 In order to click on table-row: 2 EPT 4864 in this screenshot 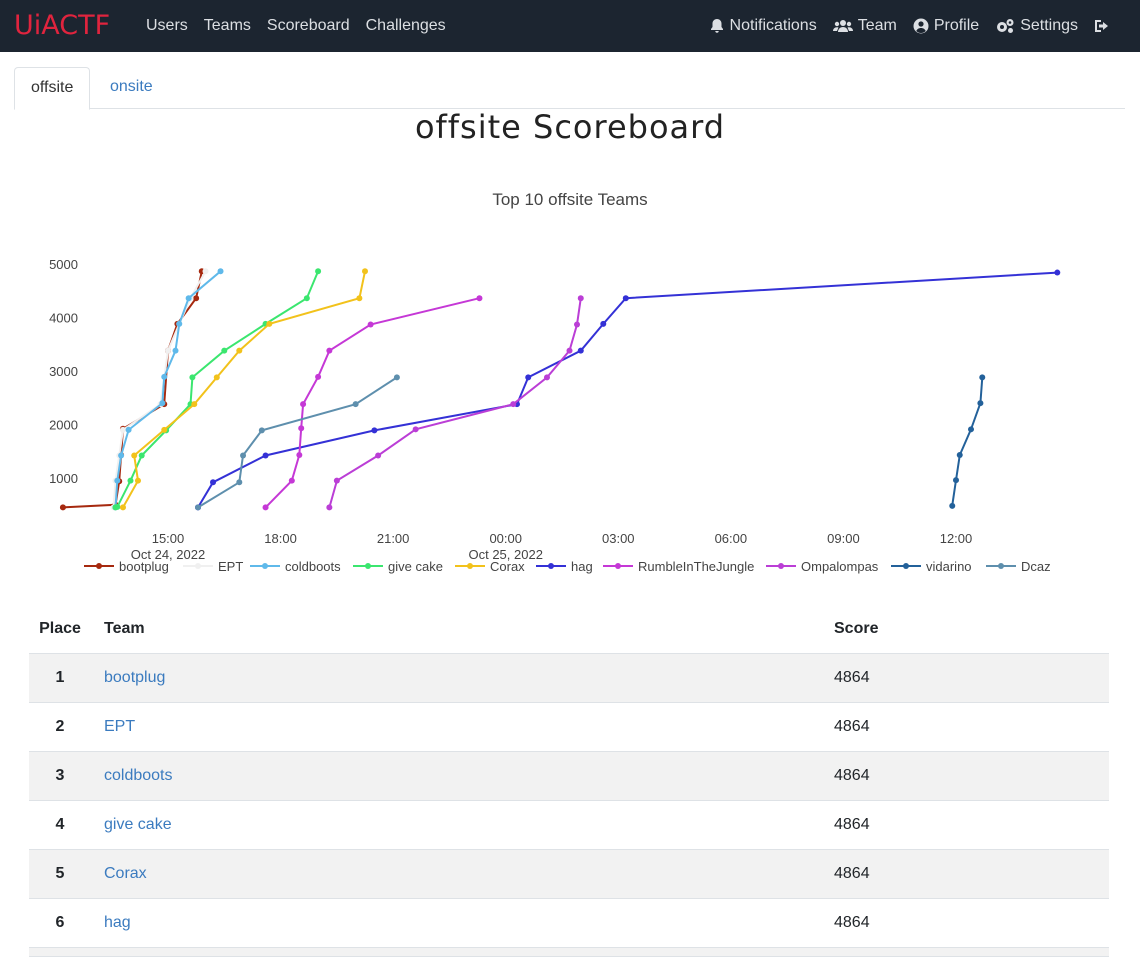, I will do `click(569, 727)`.